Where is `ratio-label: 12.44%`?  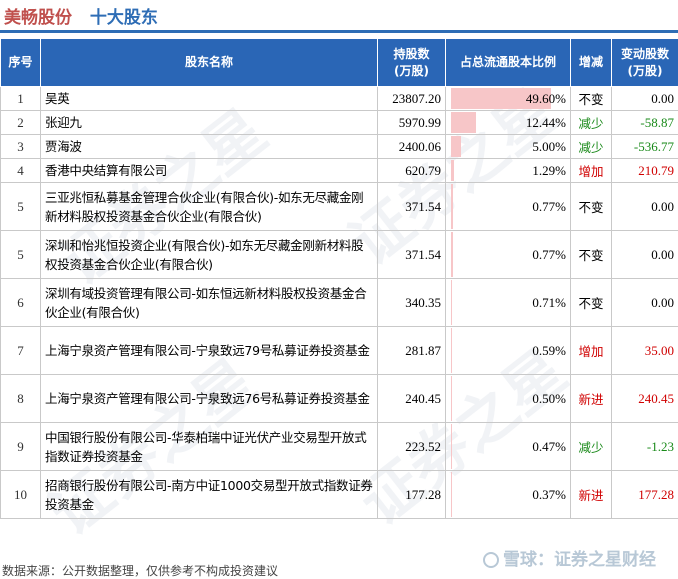 ratio-label: 12.44% is located at coordinates (545, 122).